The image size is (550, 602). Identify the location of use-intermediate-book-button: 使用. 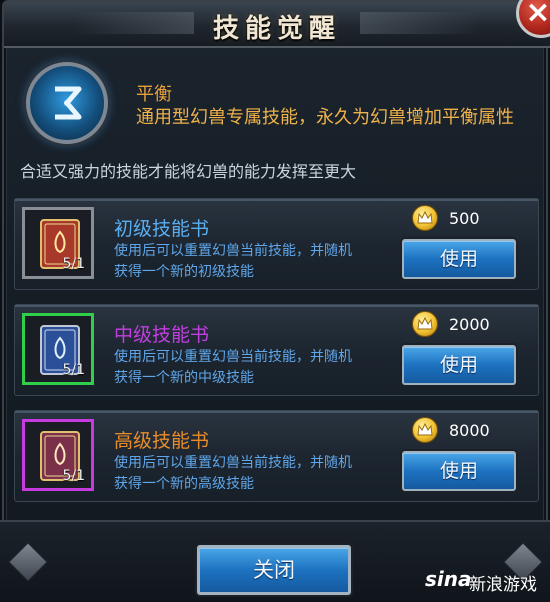
(459, 365).